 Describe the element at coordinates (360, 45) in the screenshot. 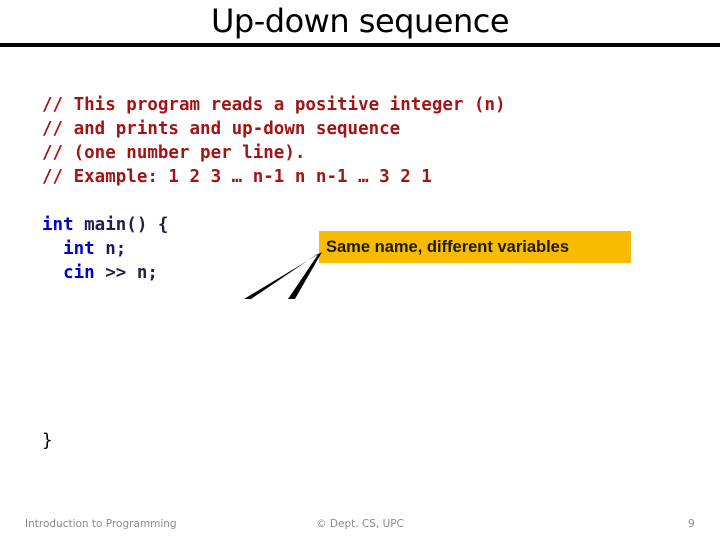

I see `title-divider` at that location.